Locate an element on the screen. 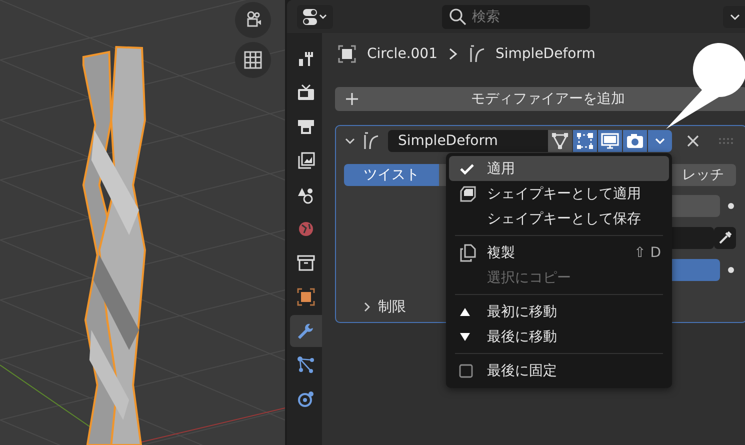  globe-icon is located at coordinates (306, 229).